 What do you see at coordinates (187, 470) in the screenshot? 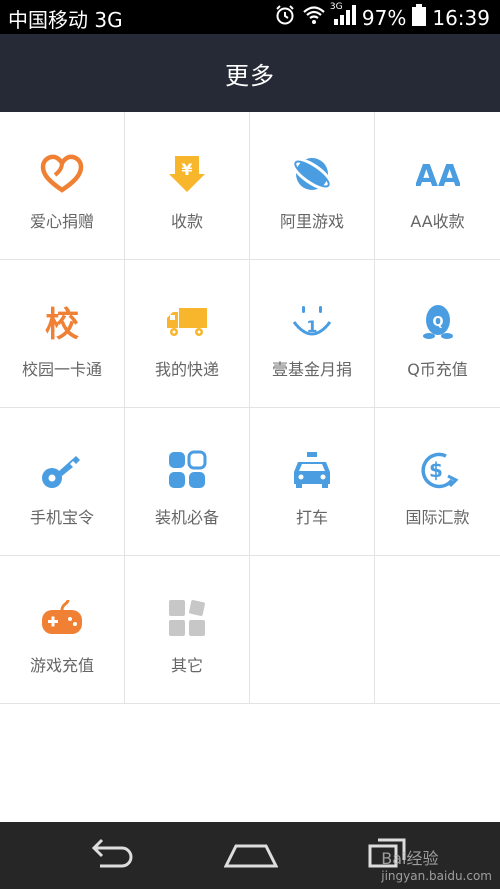
I see `apps-icon` at bounding box center [187, 470].